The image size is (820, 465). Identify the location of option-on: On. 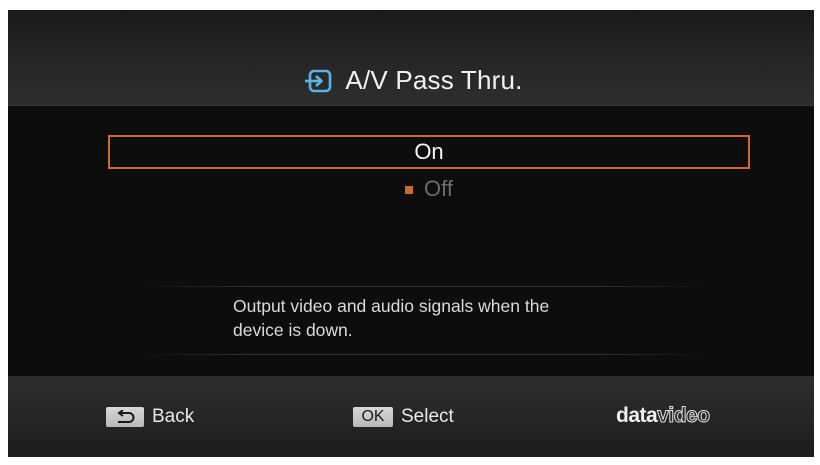
(429, 152).